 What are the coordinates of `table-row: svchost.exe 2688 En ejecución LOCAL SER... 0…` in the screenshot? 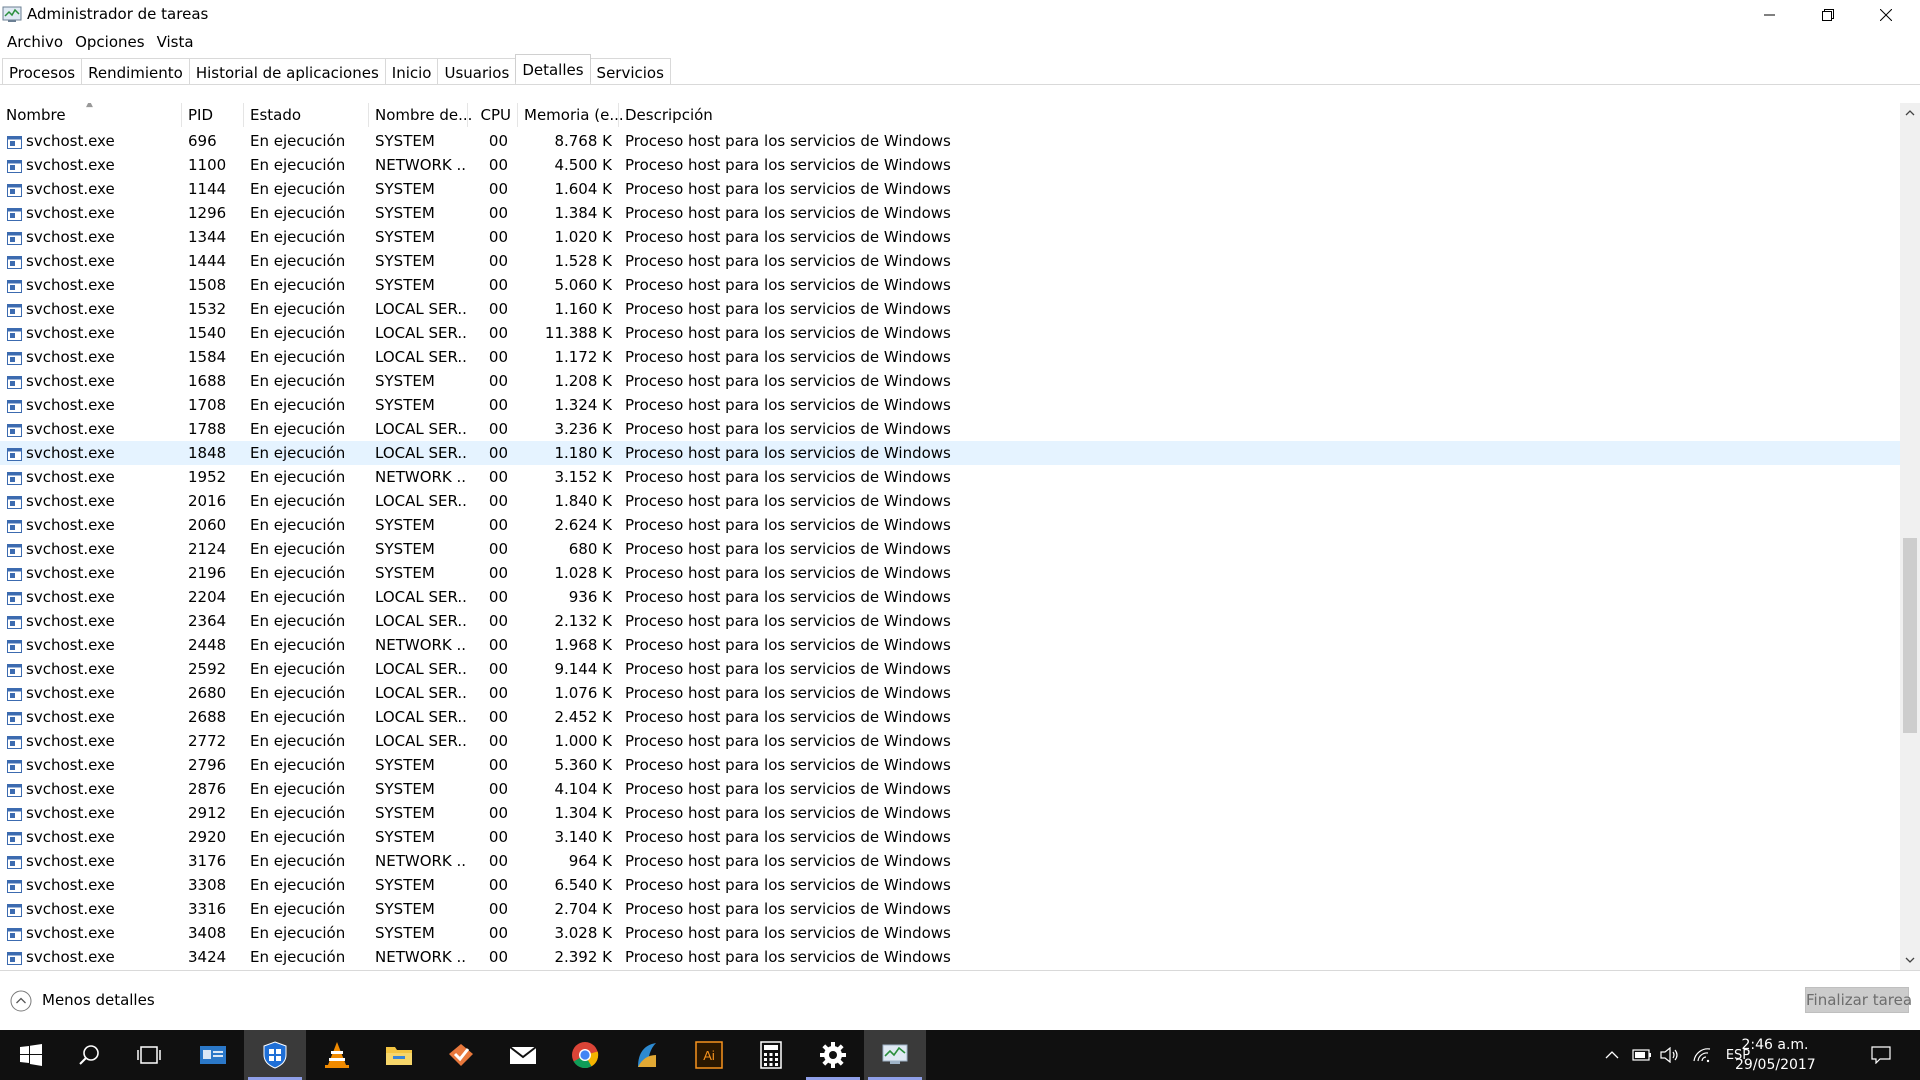 It's located at (950, 717).